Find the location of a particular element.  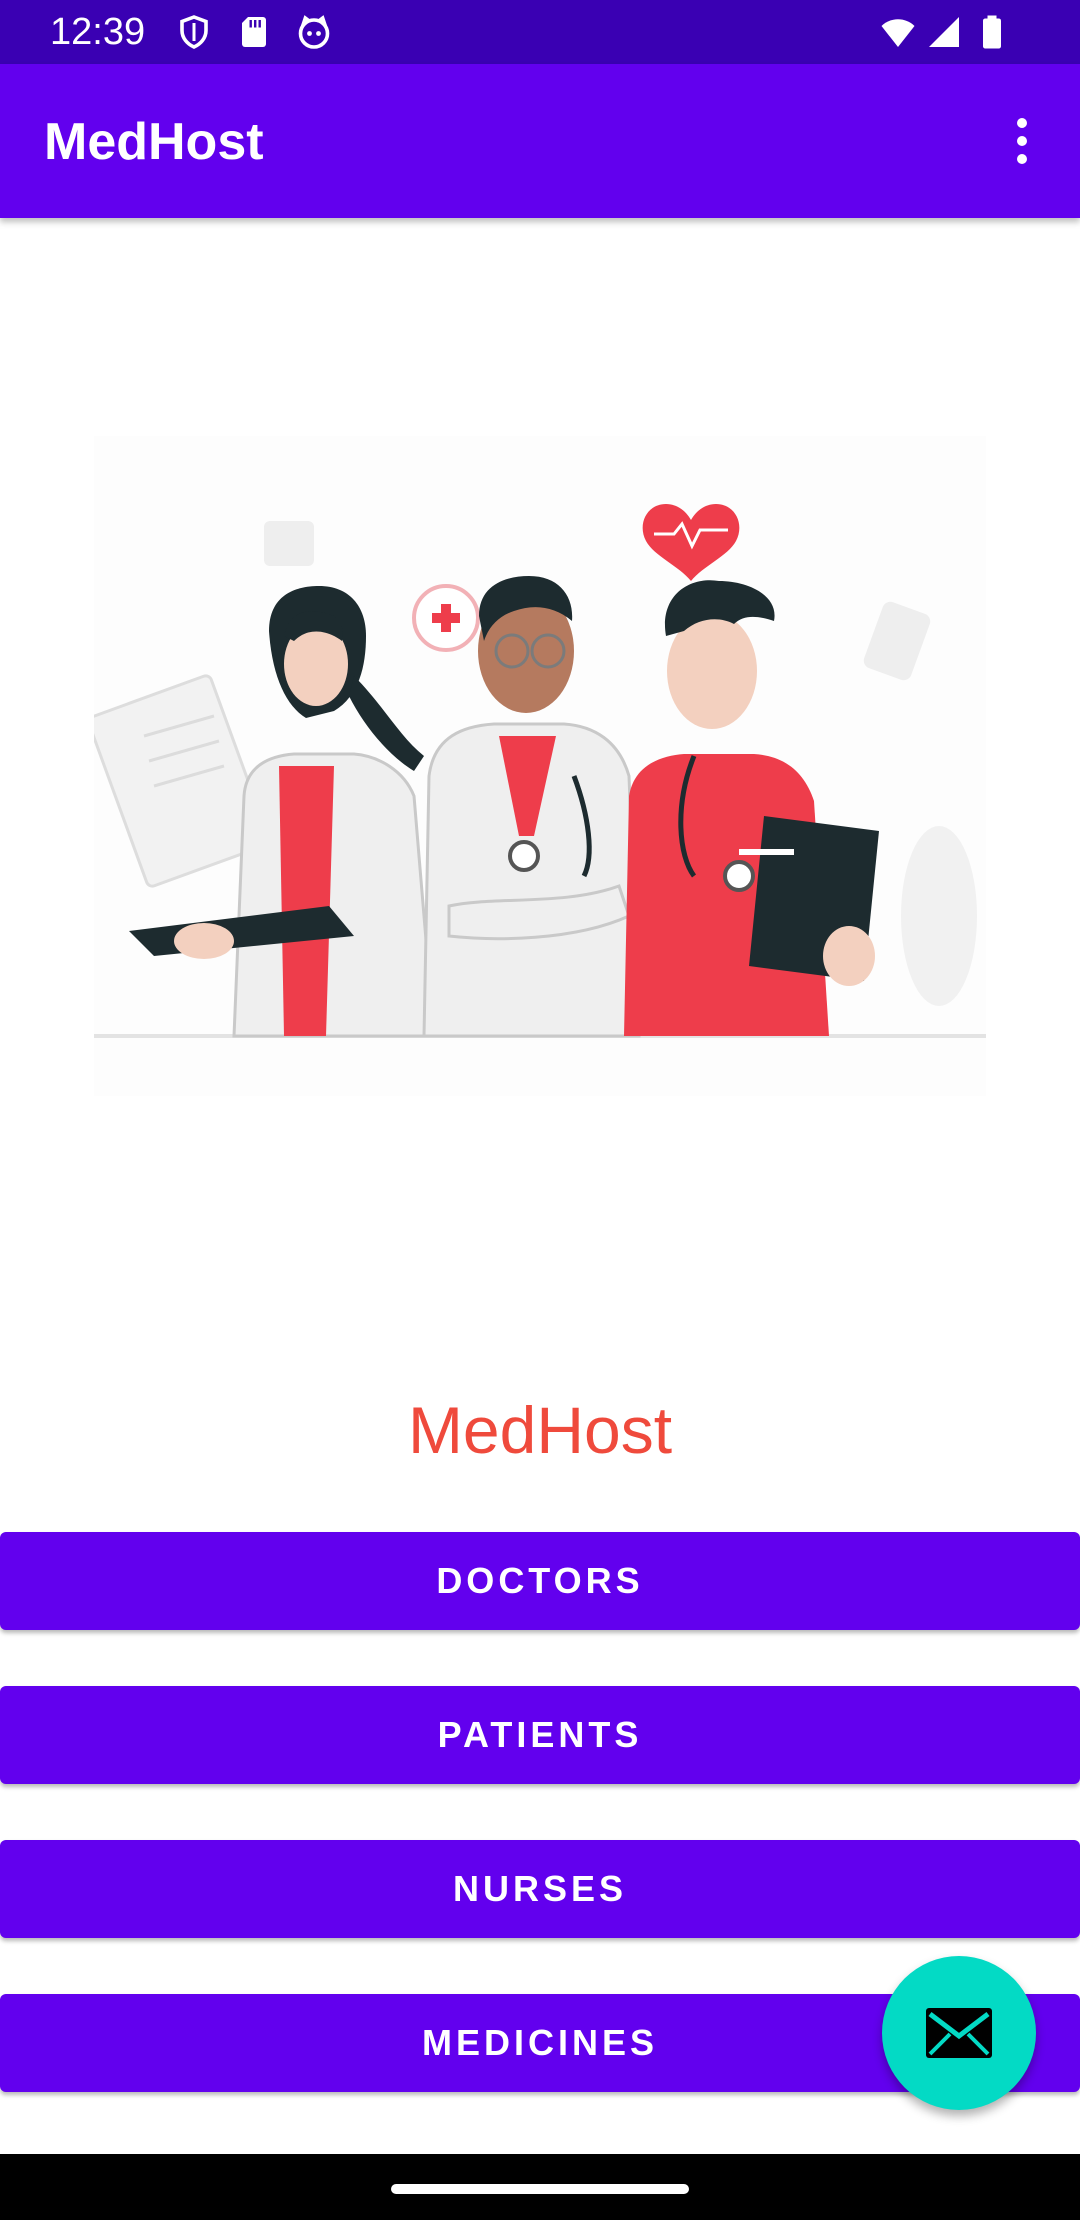

nurses-button: NURSES is located at coordinates (540, 1889).